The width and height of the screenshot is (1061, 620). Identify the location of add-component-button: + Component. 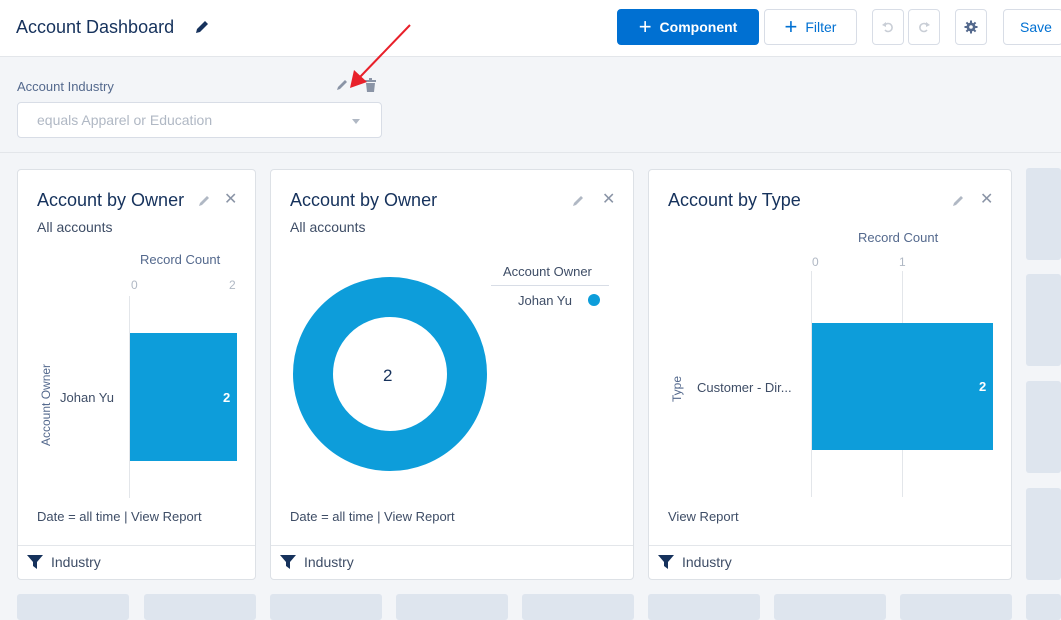
(688, 27).